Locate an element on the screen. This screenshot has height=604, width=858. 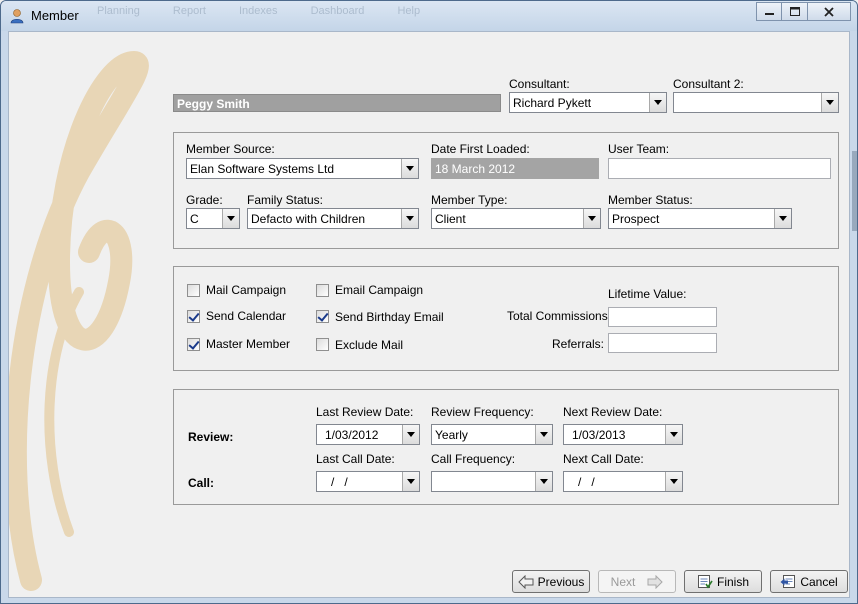
cancel-label: Cancel is located at coordinates (819, 581).